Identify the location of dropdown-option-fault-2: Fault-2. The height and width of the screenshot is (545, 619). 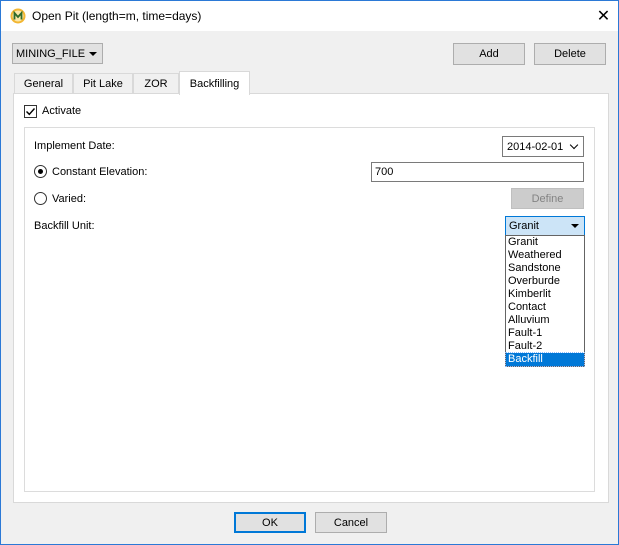
(545, 346).